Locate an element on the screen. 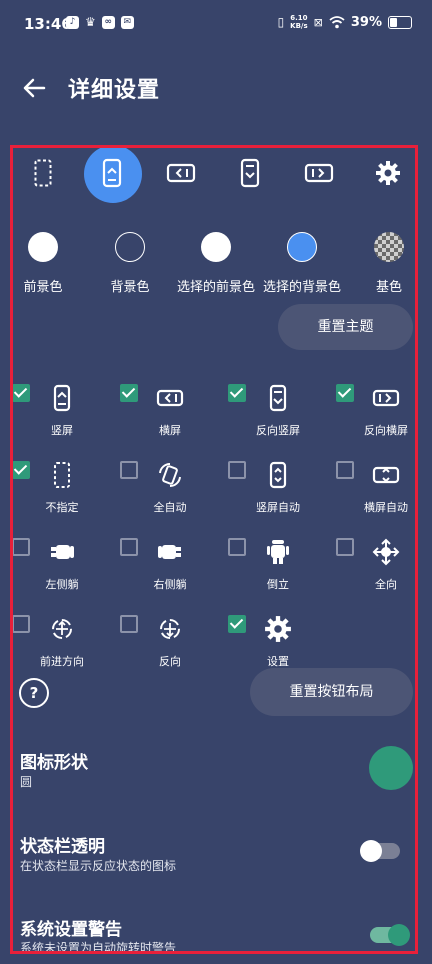  foreground-color-swatch is located at coordinates (43, 247).